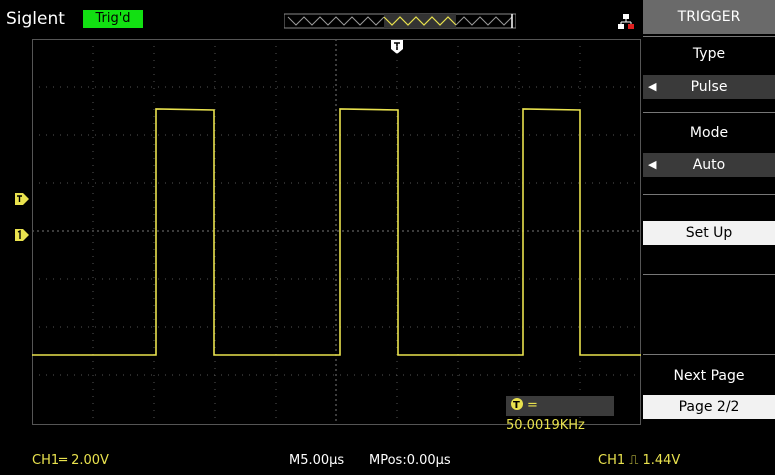 This screenshot has height=475, width=775. What do you see at coordinates (35, 19) in the screenshot?
I see `brand-label: Siglent` at bounding box center [35, 19].